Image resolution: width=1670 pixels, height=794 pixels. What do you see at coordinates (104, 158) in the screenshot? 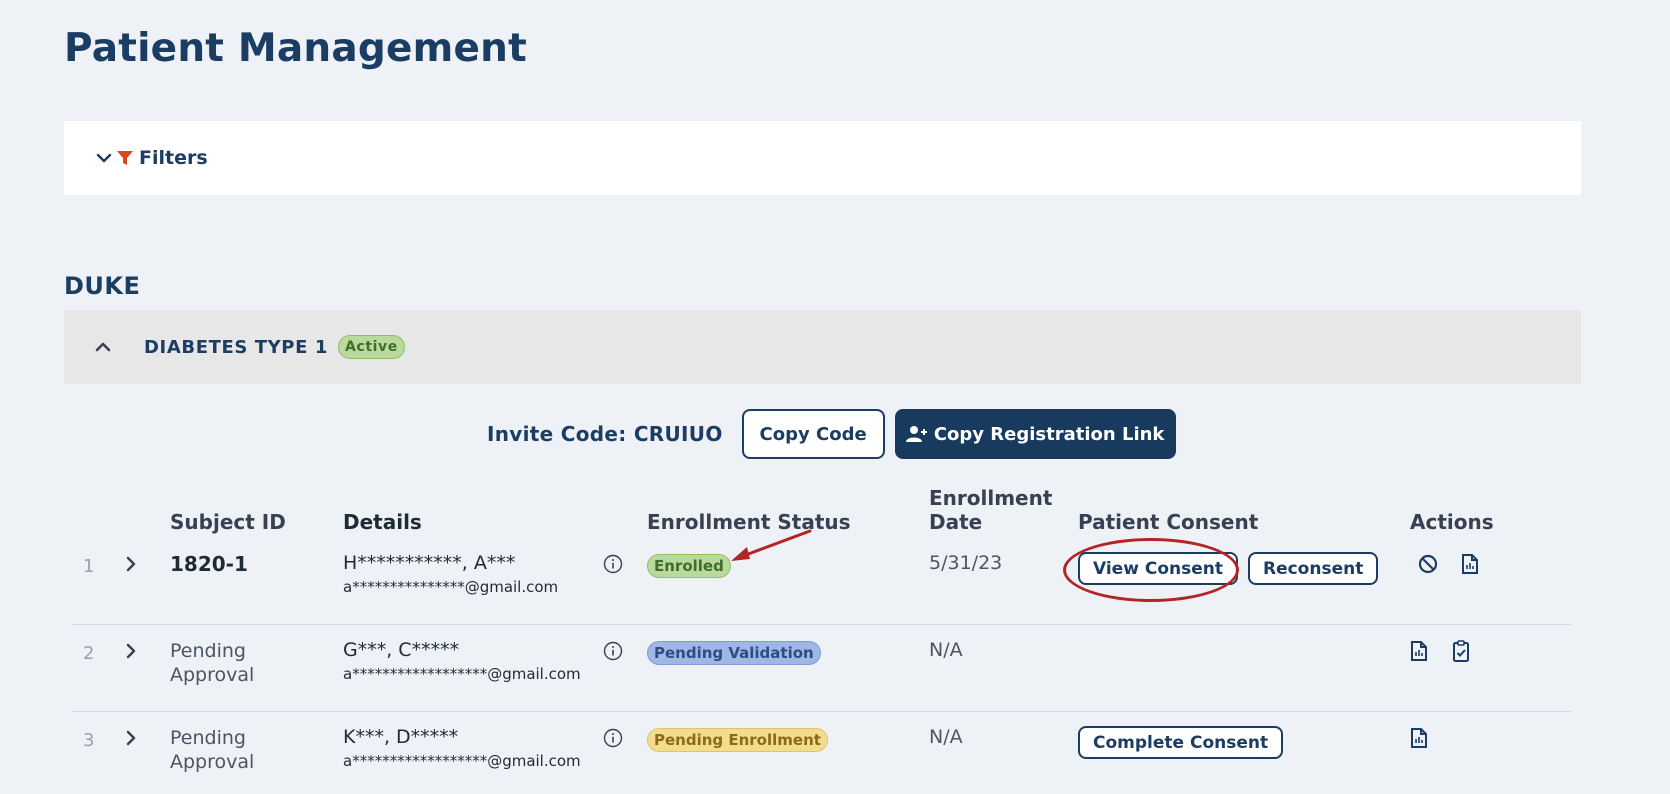
I see `chevron-down-icon` at bounding box center [104, 158].